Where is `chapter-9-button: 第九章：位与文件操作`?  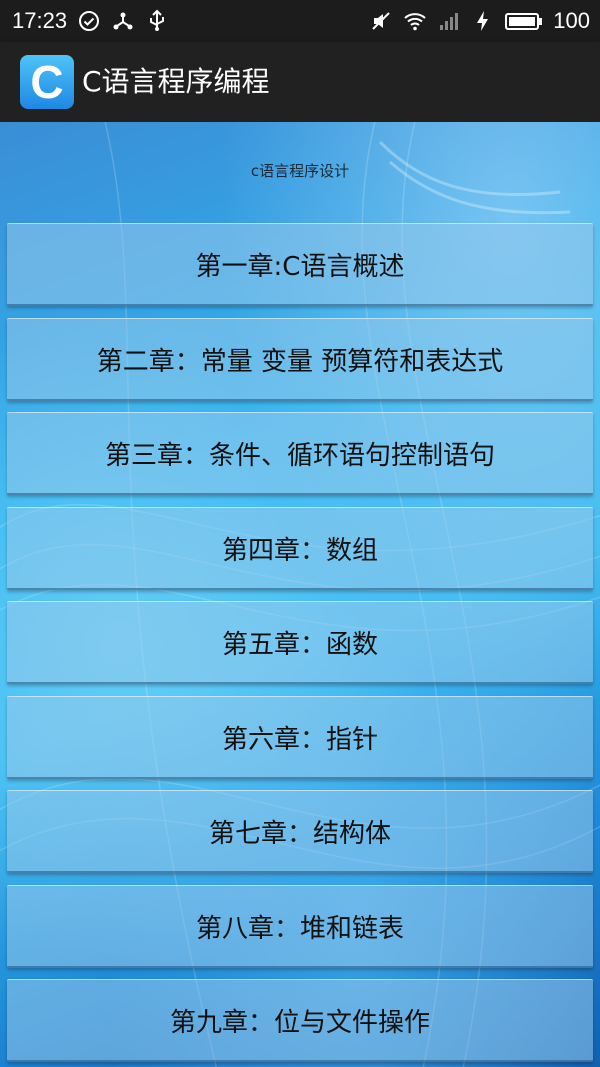
chapter-9-button: 第九章：位与文件操作 is located at coordinates (300, 1020).